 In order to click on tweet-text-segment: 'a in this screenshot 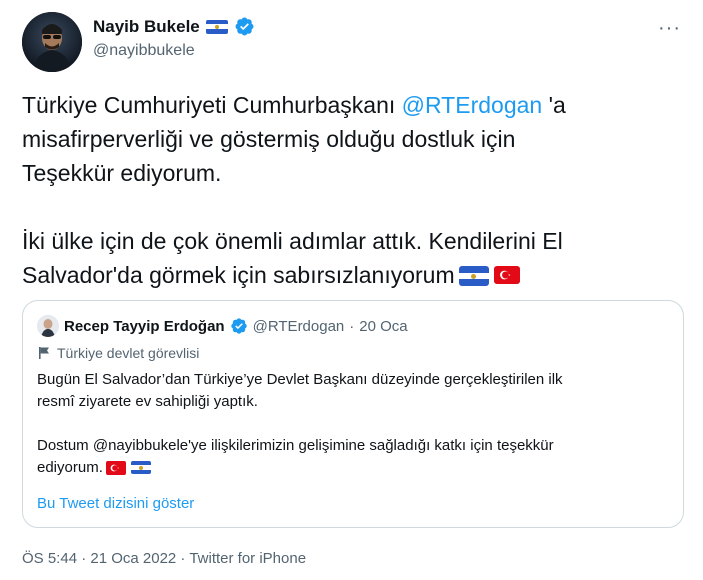, I will do `click(554, 105)`.